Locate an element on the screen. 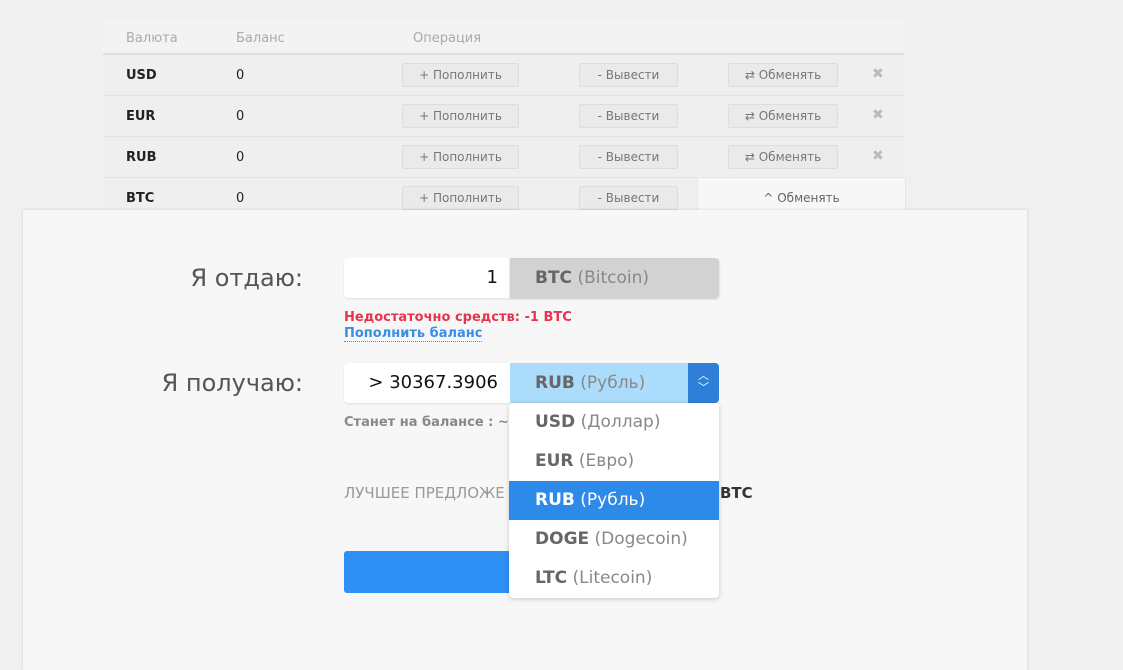 This screenshot has width=1123, height=670. currency-code: RUB is located at coordinates (141, 157).